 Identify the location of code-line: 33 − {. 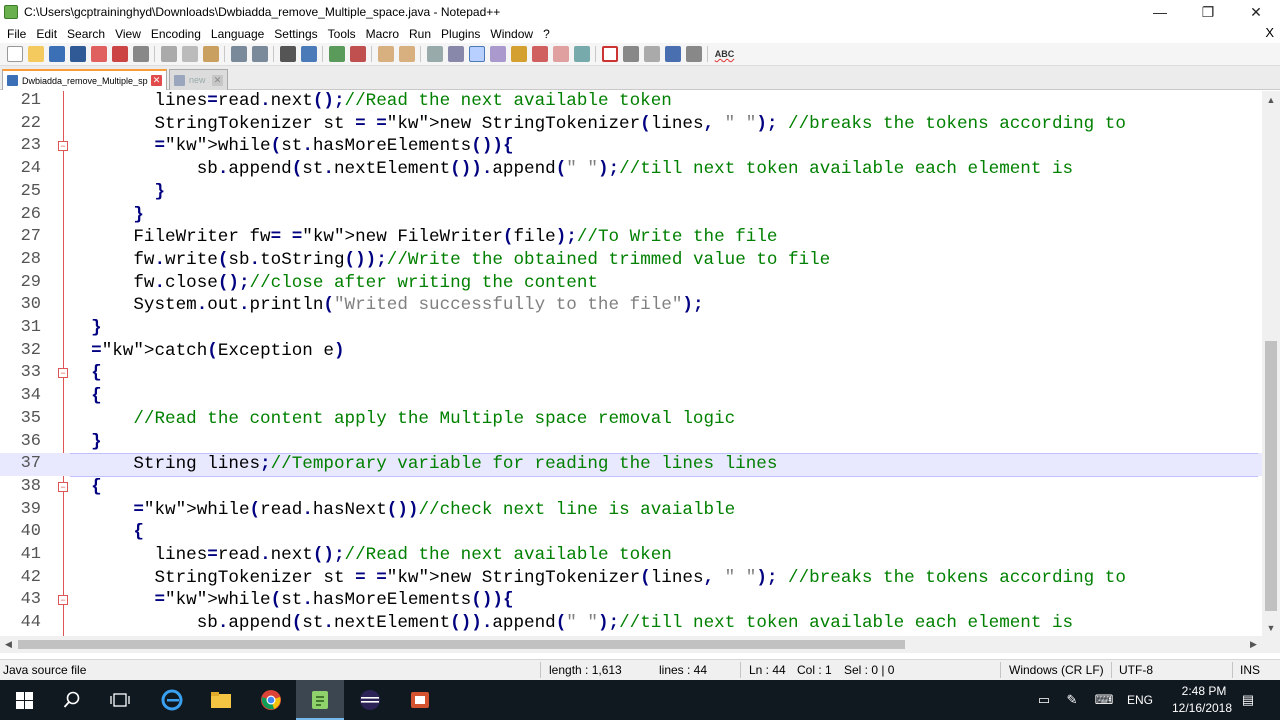
(631, 373).